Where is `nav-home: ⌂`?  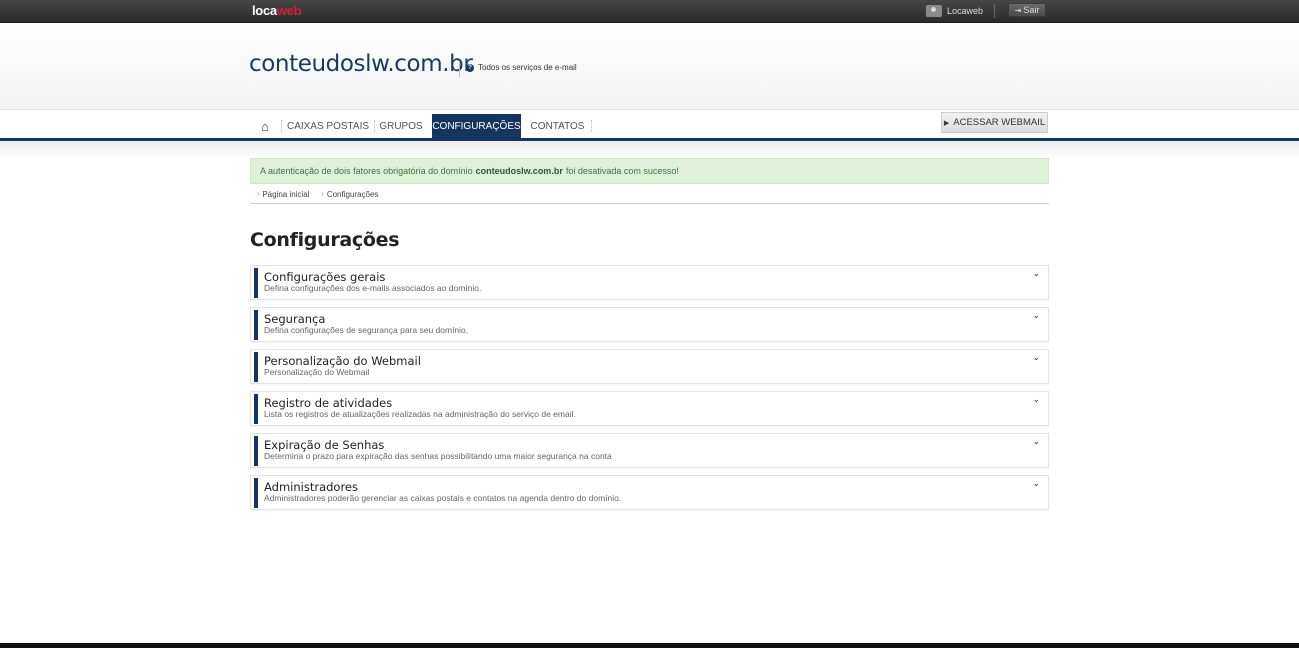 nav-home: ⌂ is located at coordinates (265, 126).